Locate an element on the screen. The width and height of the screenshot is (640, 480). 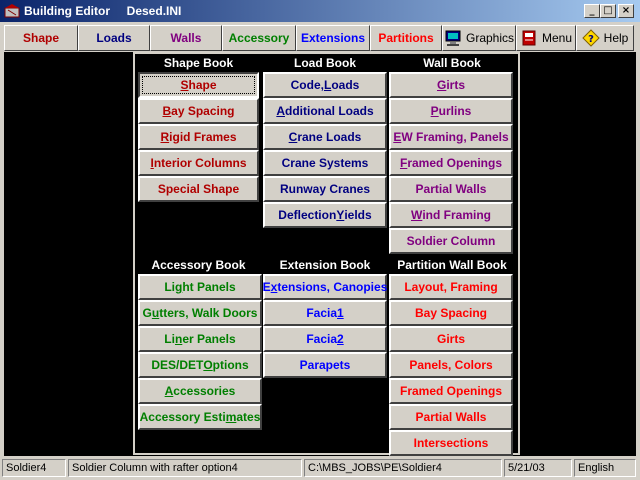
status-path: C:\MBS_JOBS\PE\Soldier4 is located at coordinates (403, 468).